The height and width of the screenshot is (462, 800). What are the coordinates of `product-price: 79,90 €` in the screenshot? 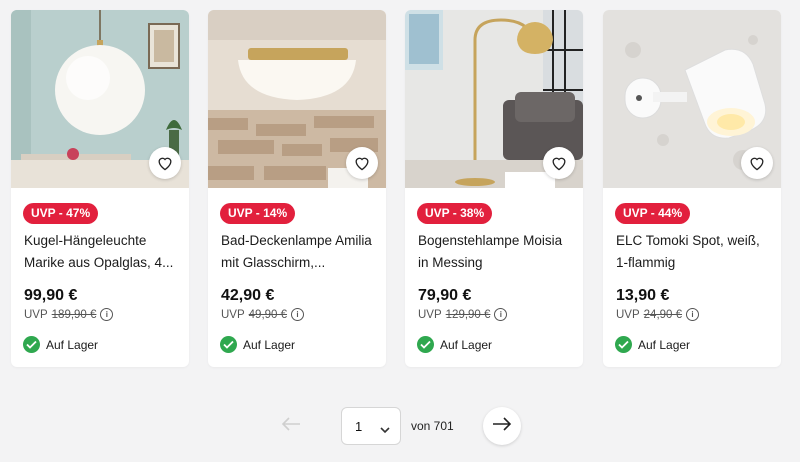 It's located at (445, 295).